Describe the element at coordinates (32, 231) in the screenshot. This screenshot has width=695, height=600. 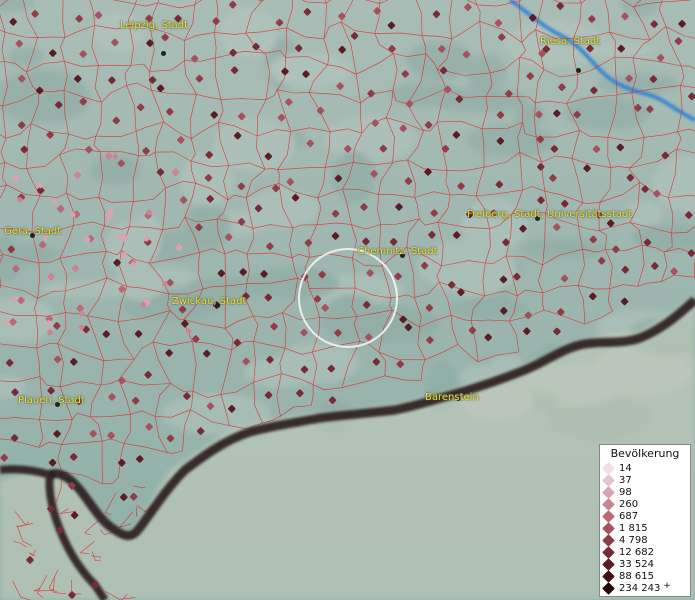
I see `city-label: Gera, Stadt` at that location.